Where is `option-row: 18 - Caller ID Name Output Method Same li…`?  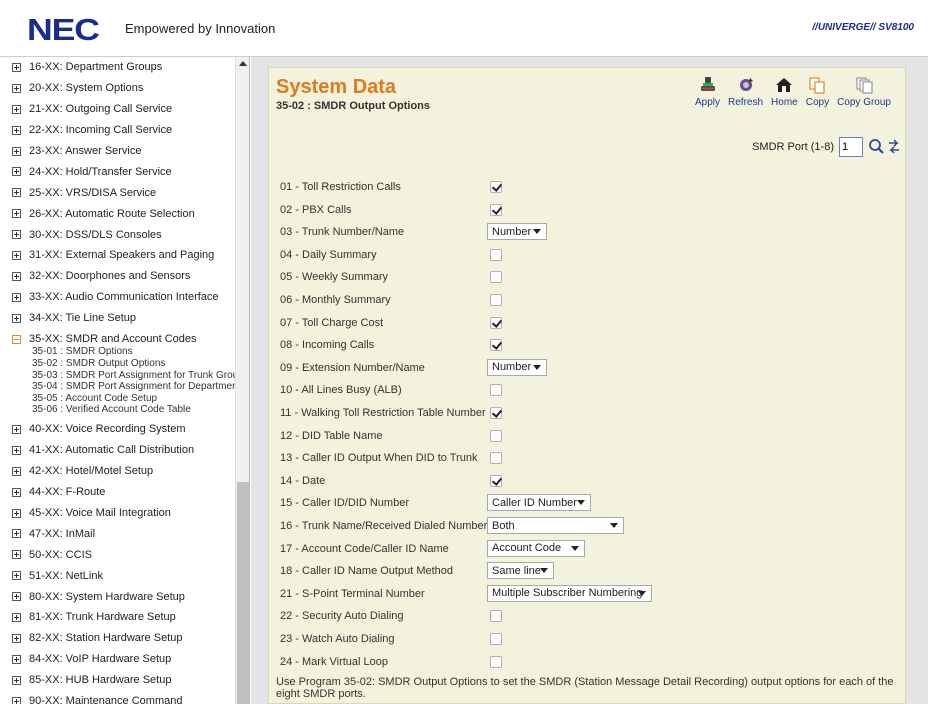
option-row: 18 - Caller ID Name Output Method Same li… is located at coordinates (490, 571).